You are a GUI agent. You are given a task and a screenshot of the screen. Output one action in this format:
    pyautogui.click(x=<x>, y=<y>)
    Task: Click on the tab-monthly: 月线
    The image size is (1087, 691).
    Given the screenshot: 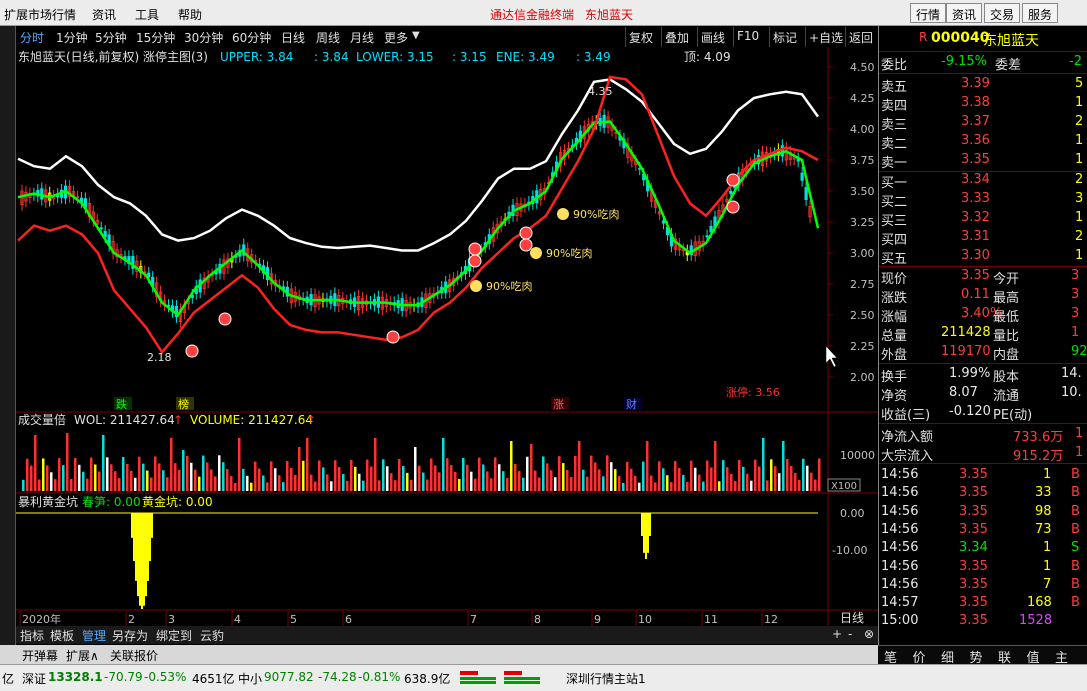 What is the action you would take?
    pyautogui.click(x=362, y=37)
    